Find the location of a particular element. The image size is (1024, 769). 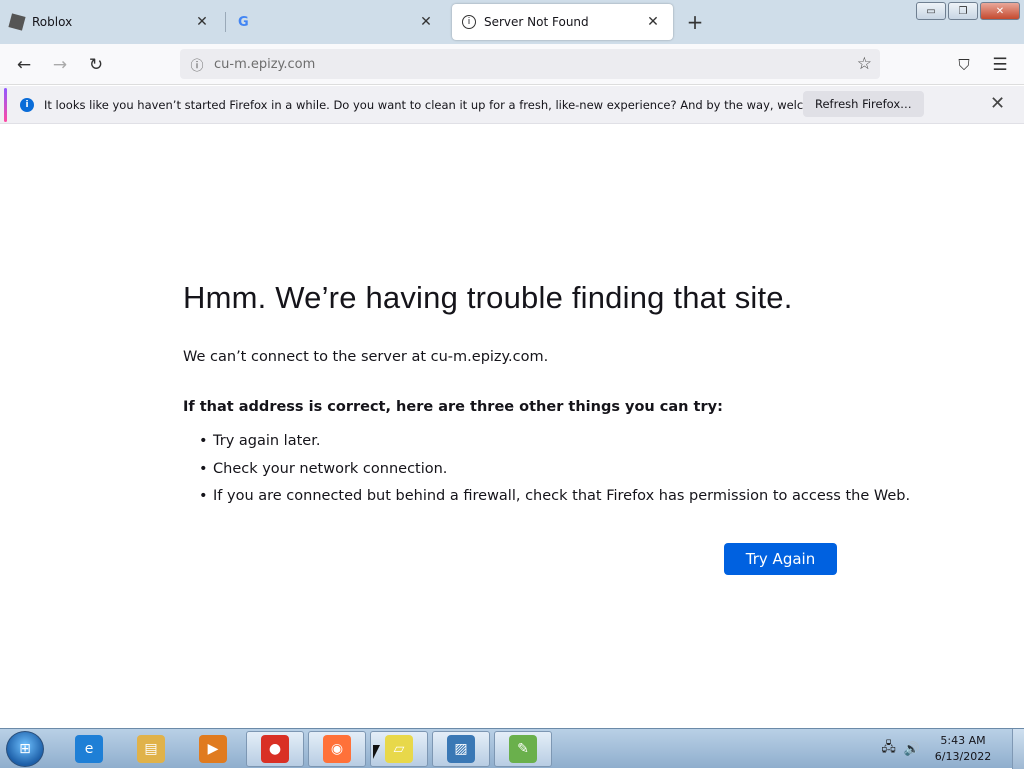

taskbar-item: e is located at coordinates (89, 749).